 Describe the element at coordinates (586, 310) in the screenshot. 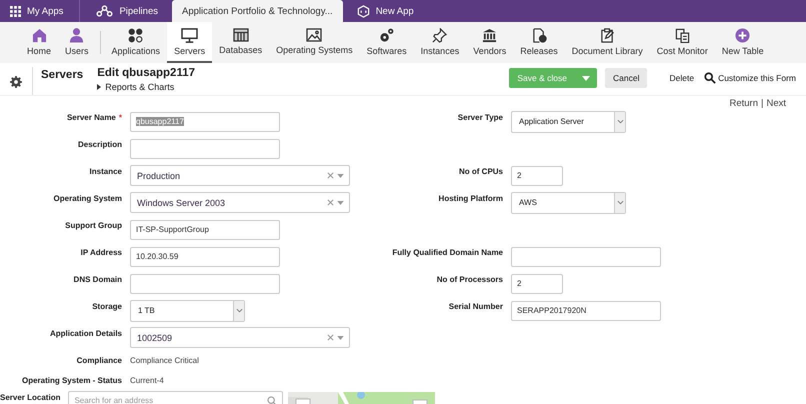

I see `text-field: SERAPP2017920N` at that location.